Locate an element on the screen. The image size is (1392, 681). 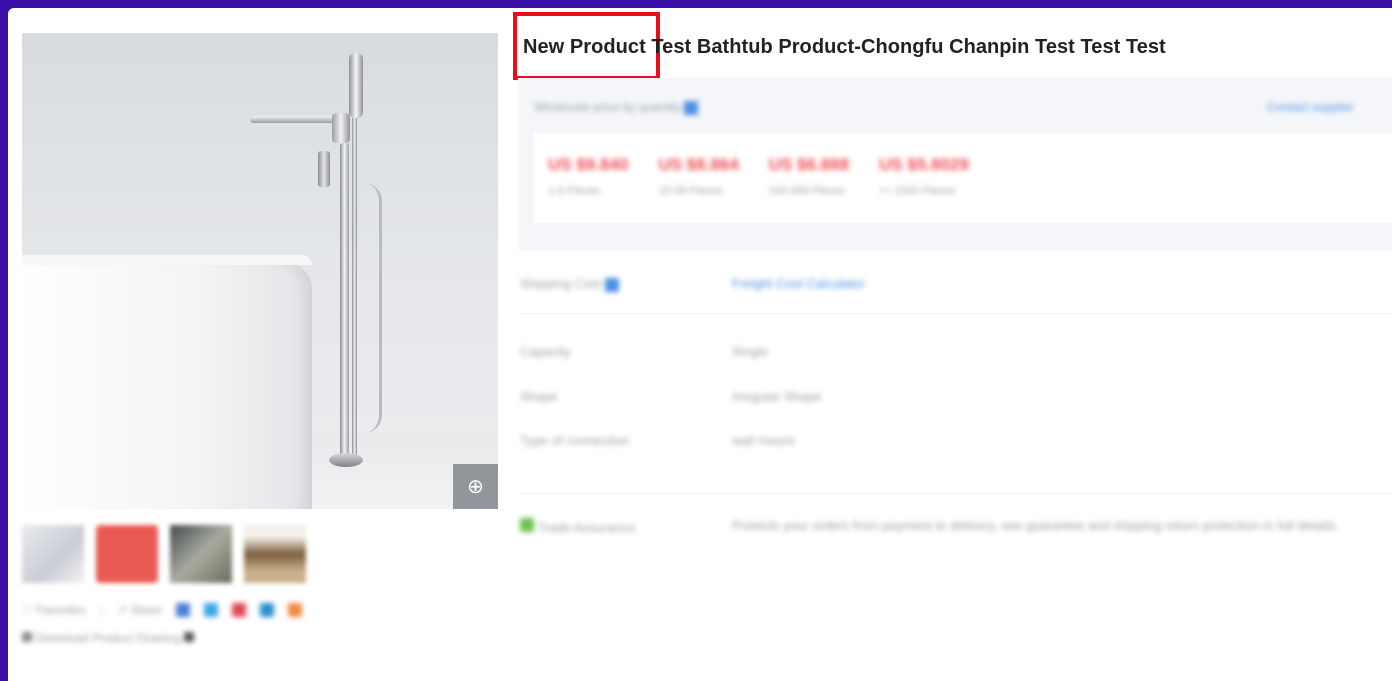
share-linkedin-icon is located at coordinates (267, 610).